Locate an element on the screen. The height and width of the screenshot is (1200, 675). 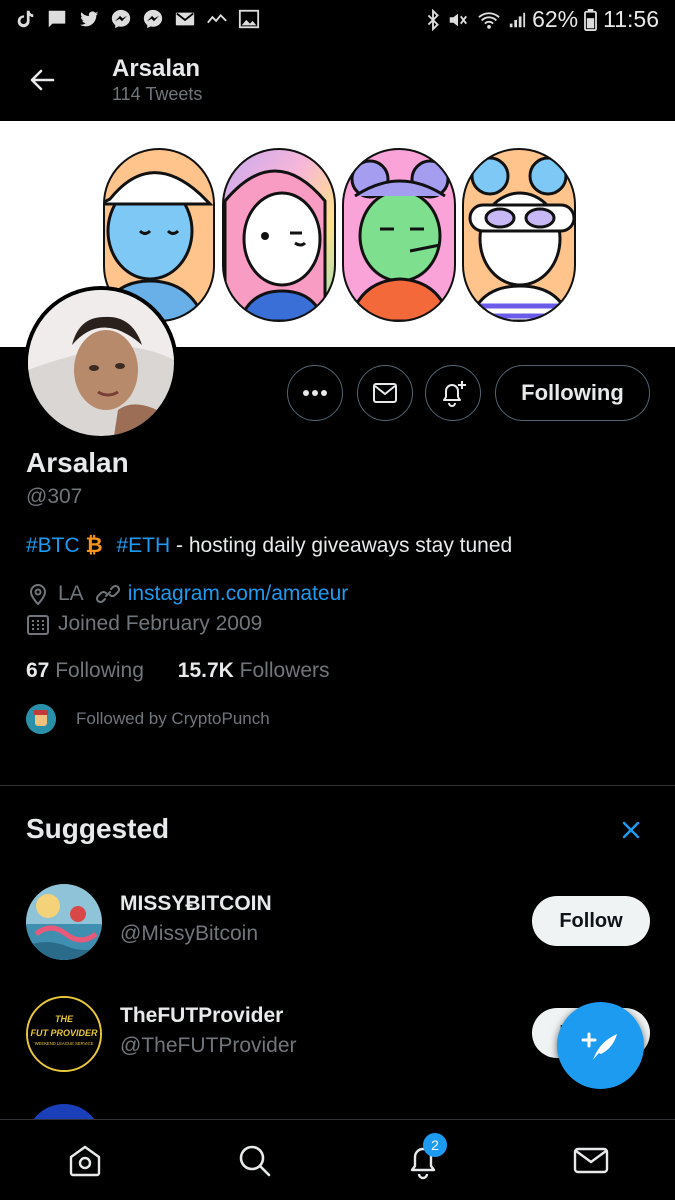
trend-icon is located at coordinates (217, 18).